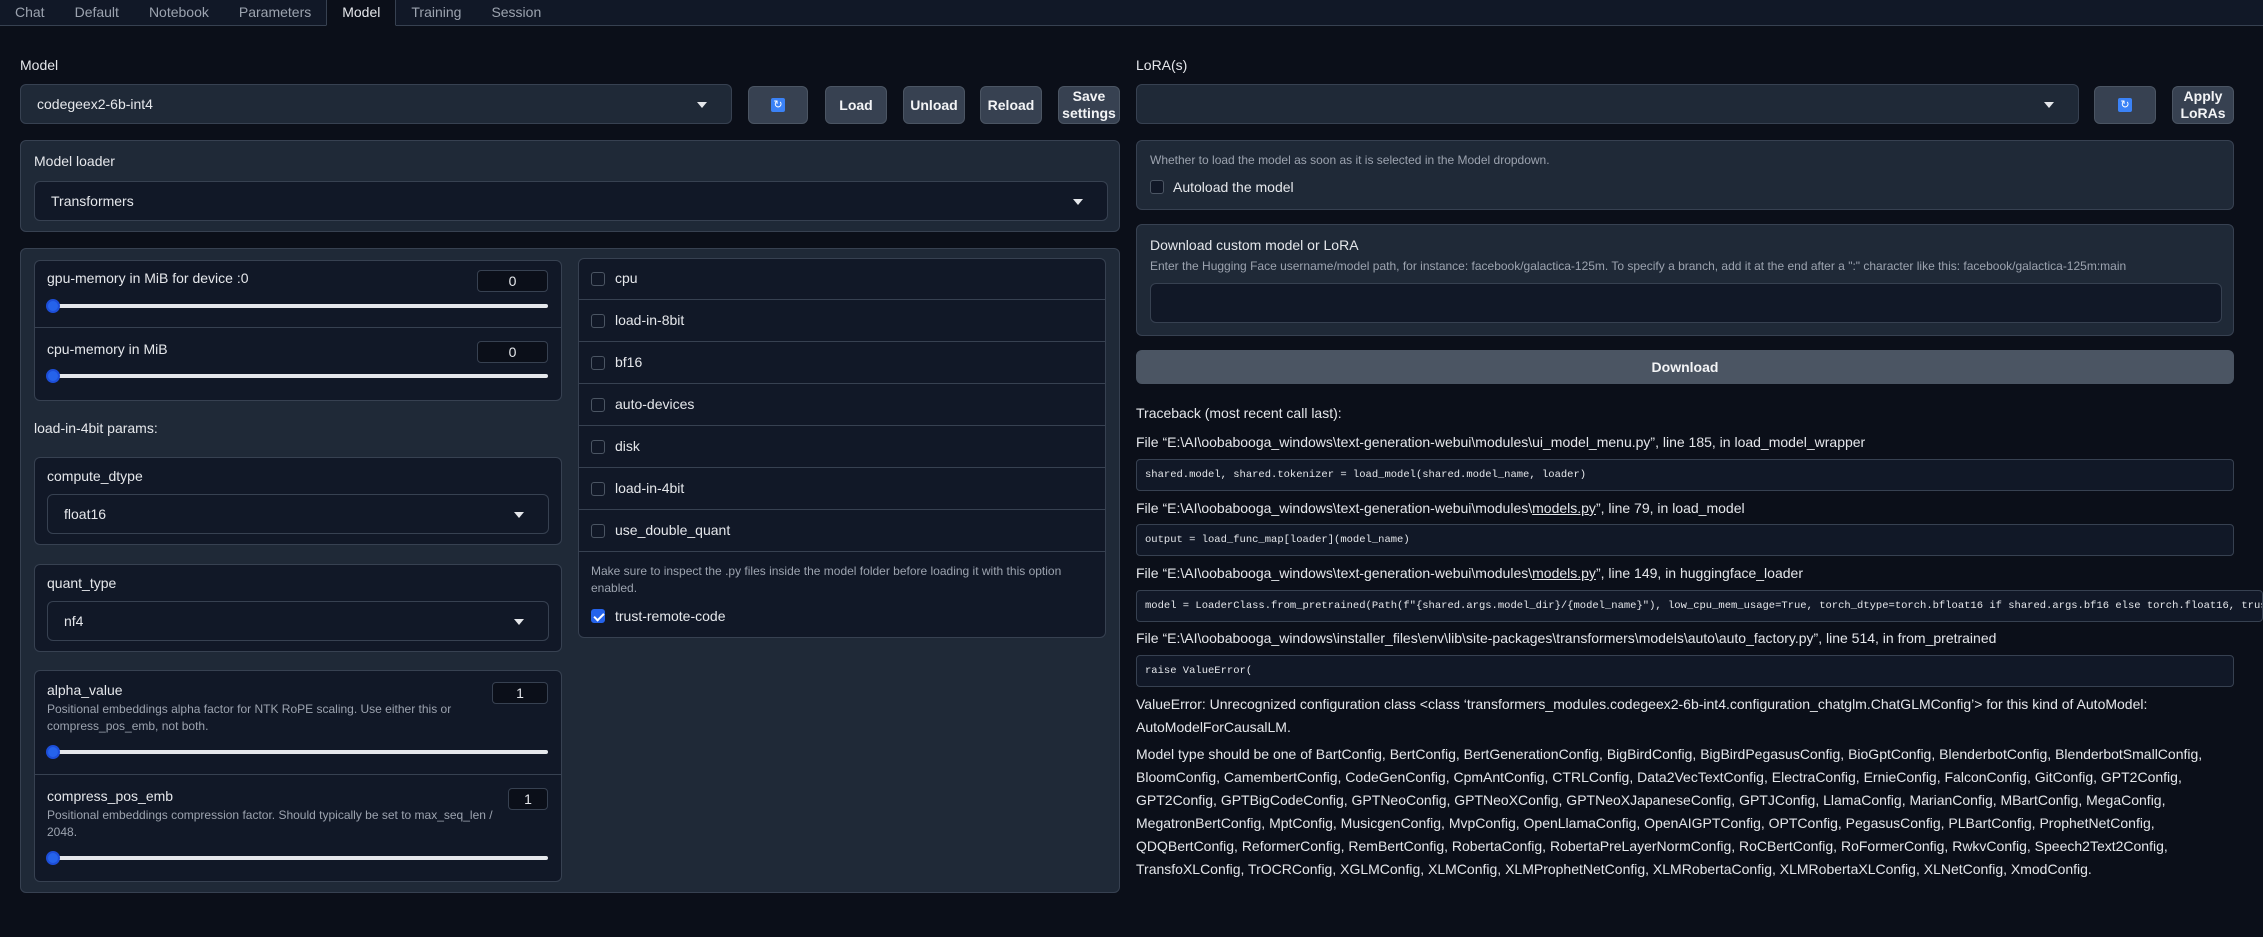  What do you see at coordinates (297, 752) in the screenshot?
I see `alpha-value-slider` at bounding box center [297, 752].